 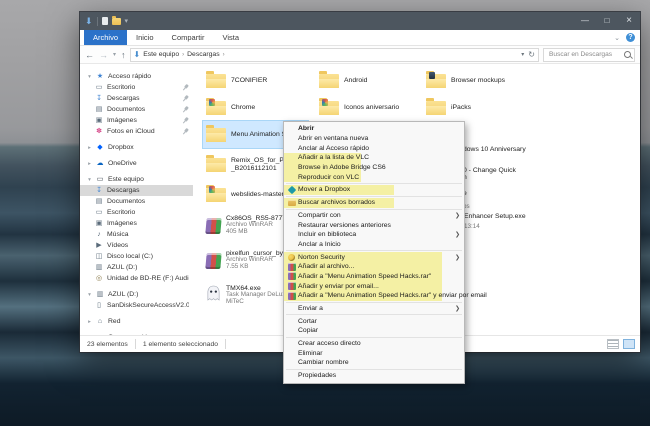 What do you see at coordinates (374, 177) in the screenshot?
I see `menu-item-reproducir-con-vlc: Reproducir con VLC` at bounding box center [374, 177].